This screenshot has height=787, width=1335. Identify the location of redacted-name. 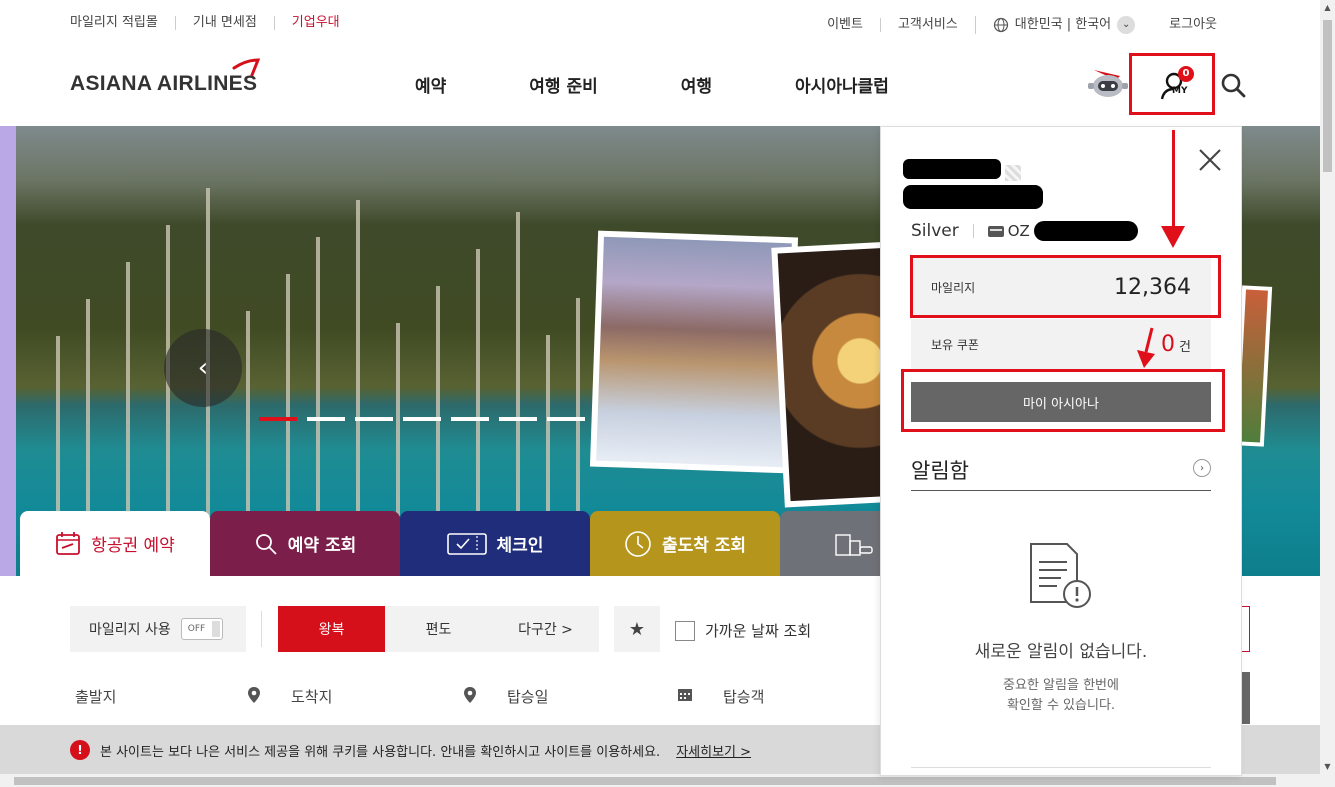
(952, 169).